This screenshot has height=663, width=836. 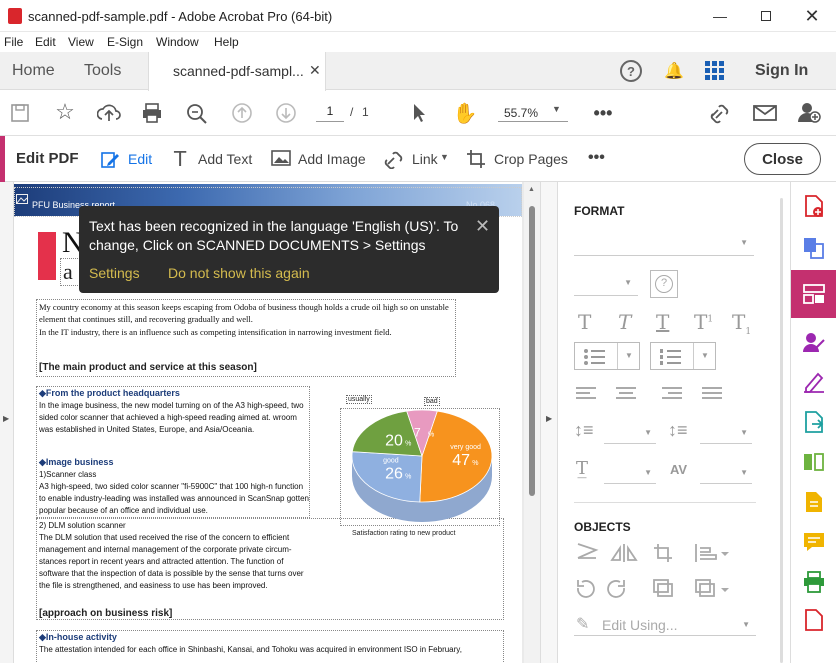 I want to click on crop-pages-button: Crop Pages, so click(x=531, y=159).